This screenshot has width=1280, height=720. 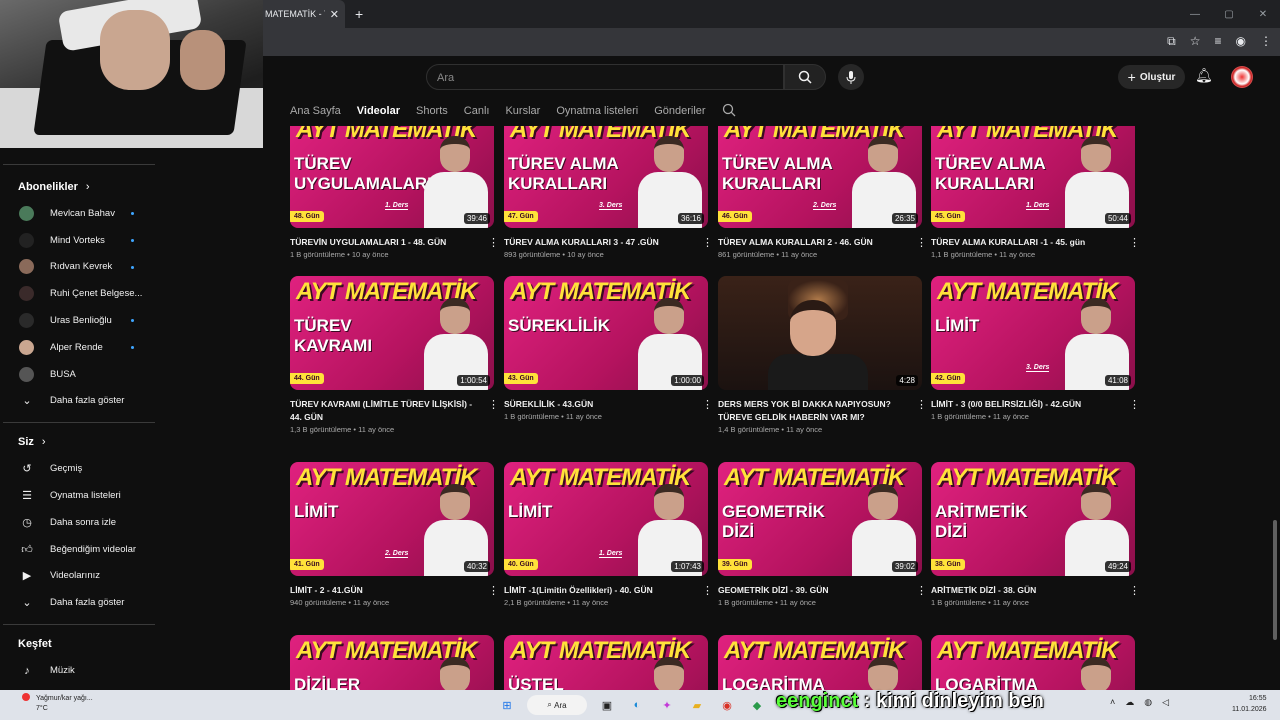 What do you see at coordinates (507, 705) in the screenshot?
I see `windows-start-icon: ⊞` at bounding box center [507, 705].